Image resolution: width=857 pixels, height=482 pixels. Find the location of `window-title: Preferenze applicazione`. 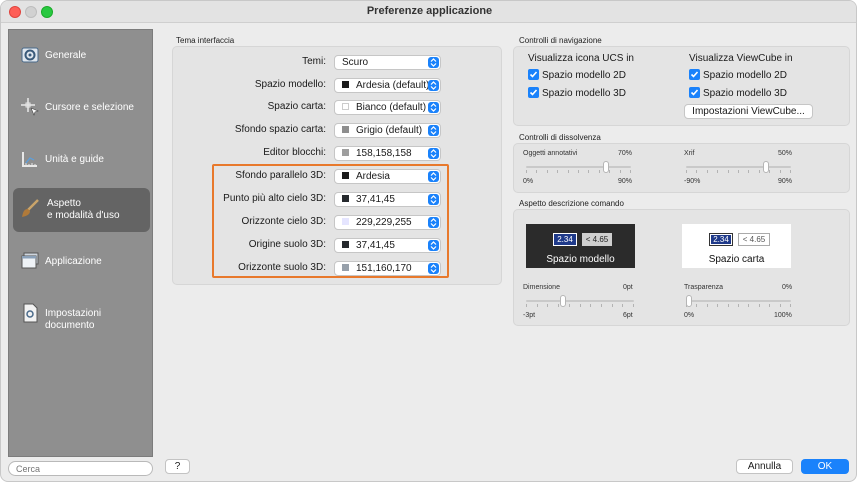

window-title: Preferenze applicazione is located at coordinates (429, 11).